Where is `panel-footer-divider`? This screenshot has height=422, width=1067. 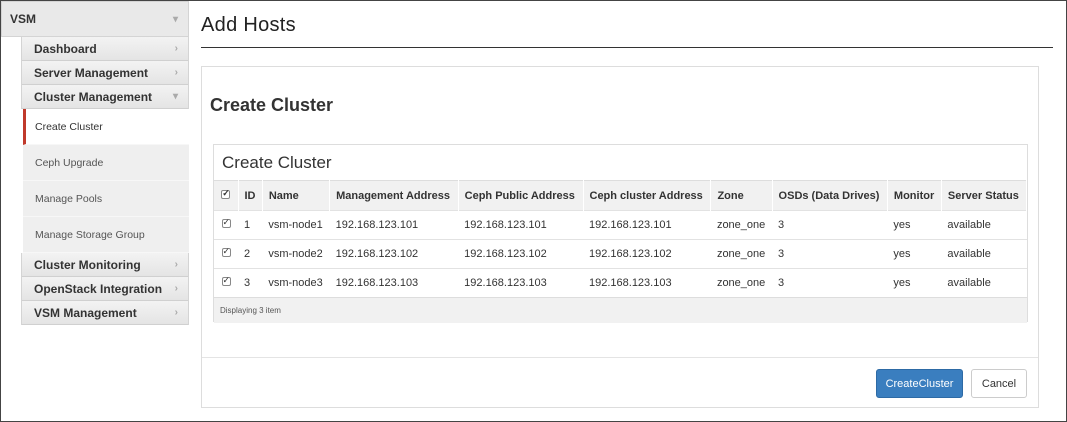 panel-footer-divider is located at coordinates (620, 357).